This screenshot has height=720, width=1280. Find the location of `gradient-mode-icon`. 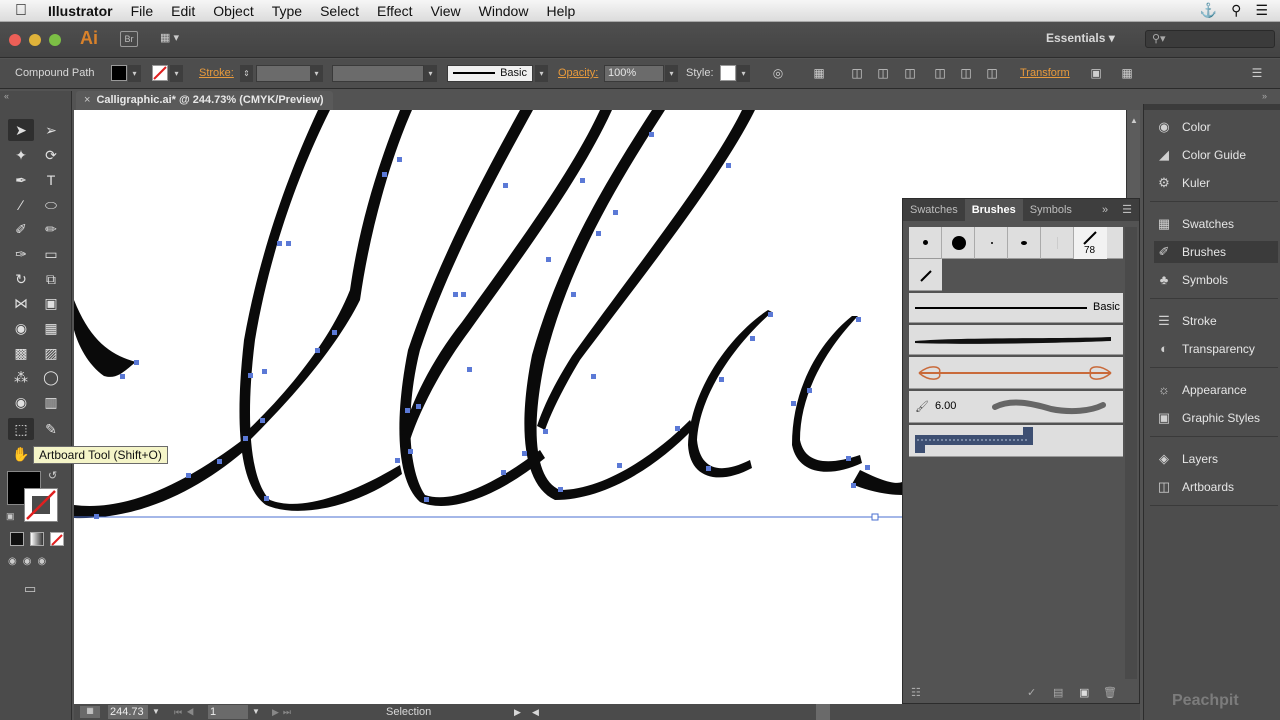

gradient-mode-icon is located at coordinates (37, 539).